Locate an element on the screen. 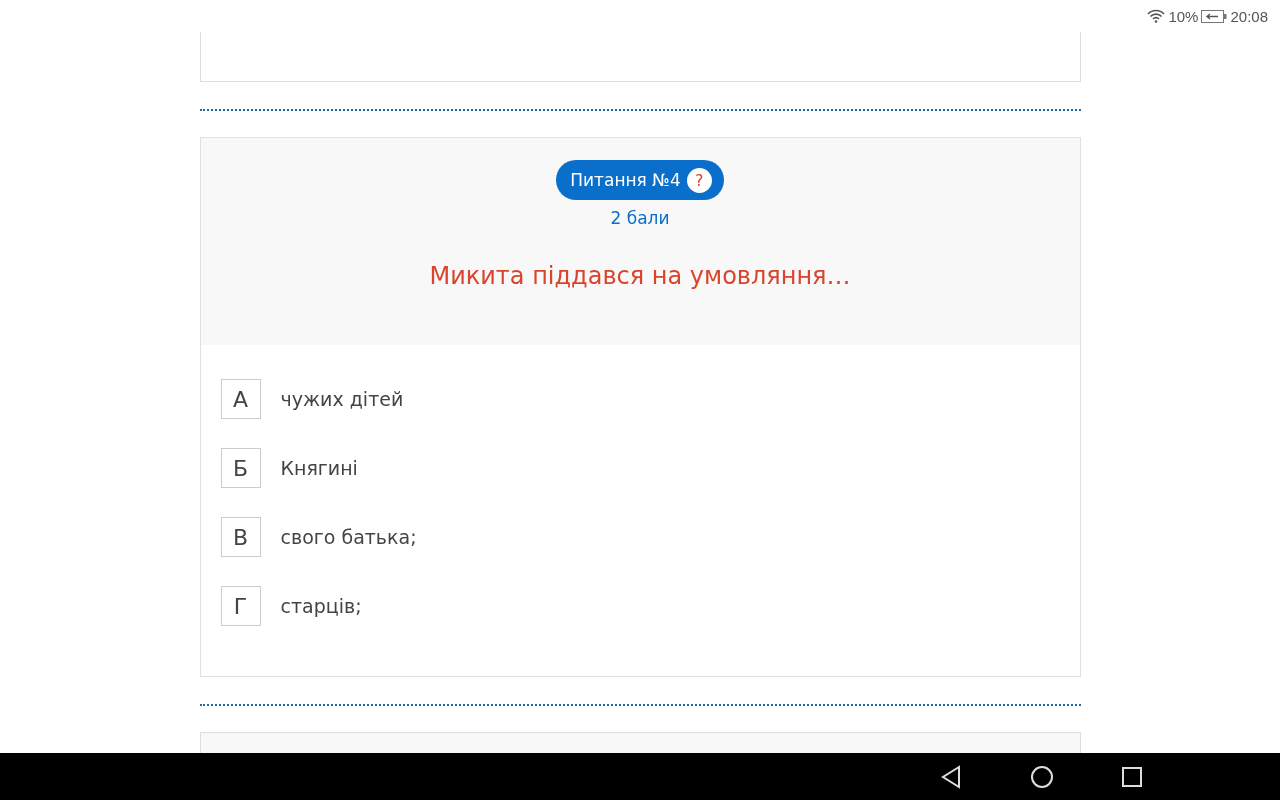 Image resolution: width=1280 pixels, height=800 pixels. question-number: Питання №4 is located at coordinates (625, 180).